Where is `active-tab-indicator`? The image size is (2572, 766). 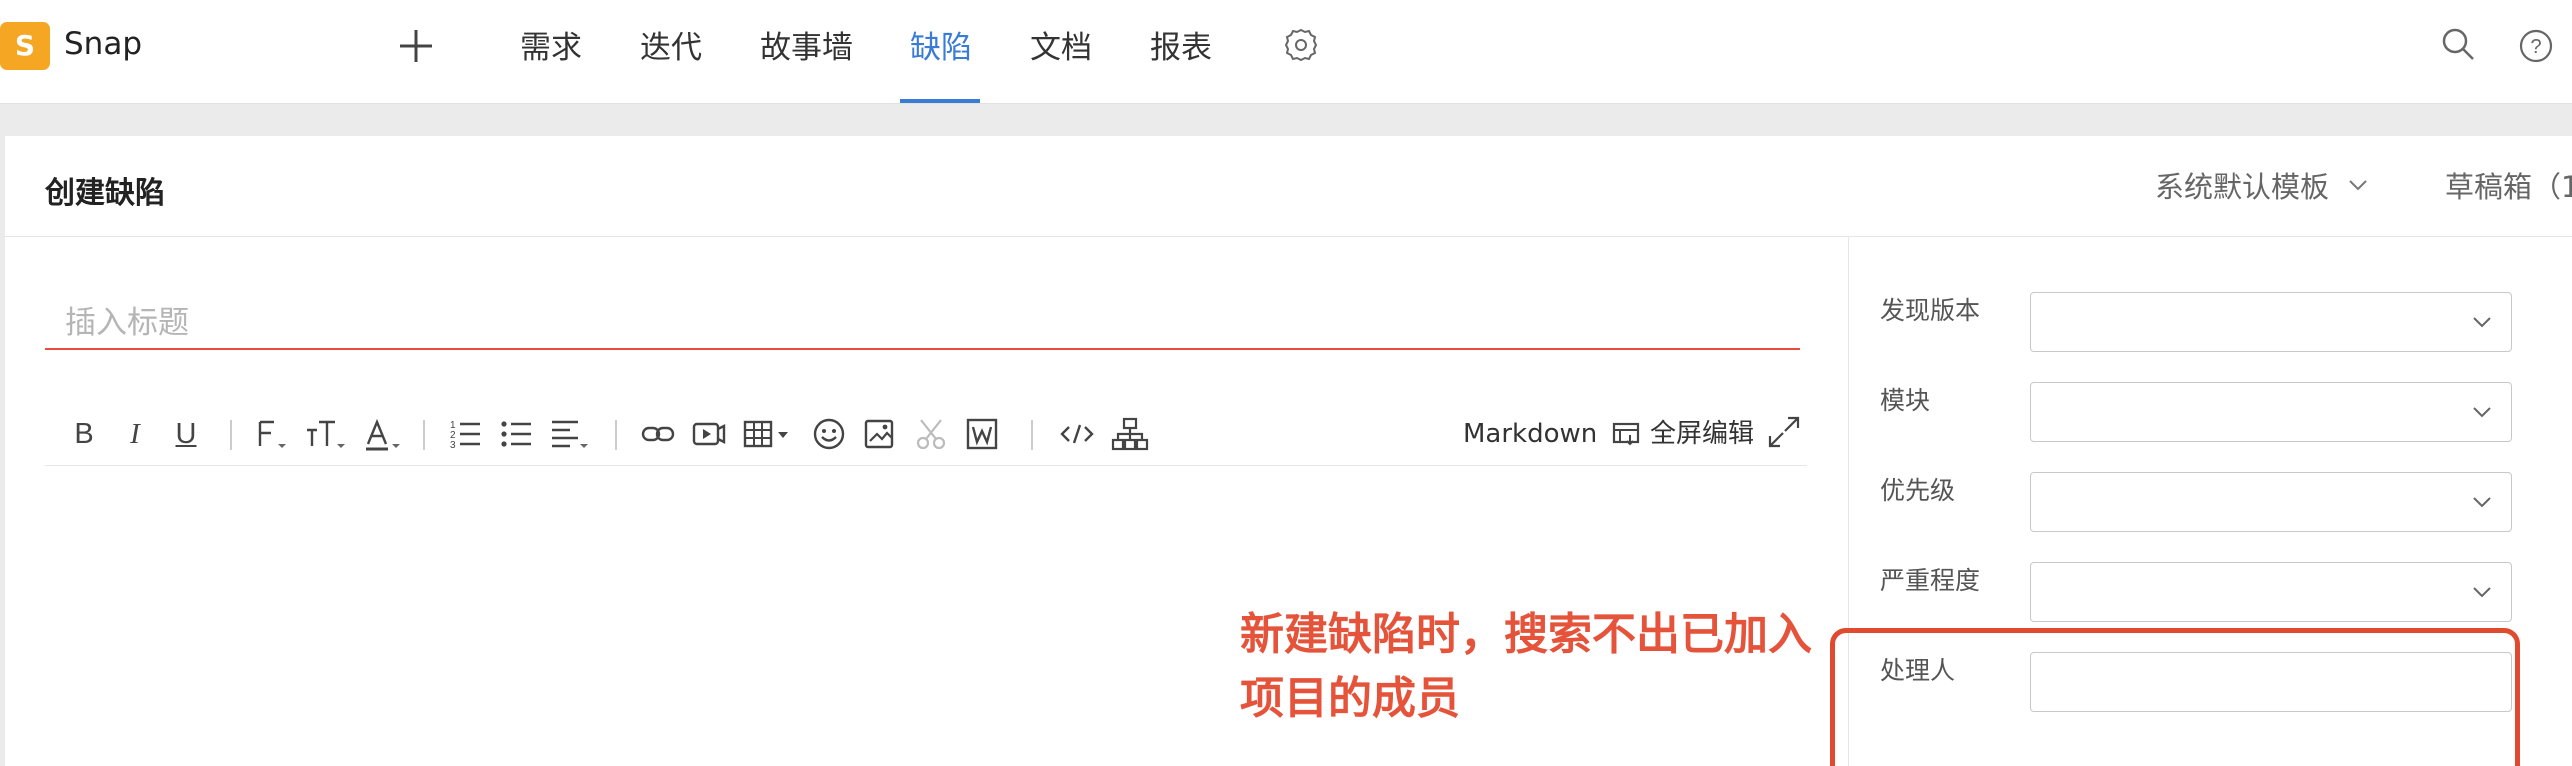
active-tab-indicator is located at coordinates (940, 101).